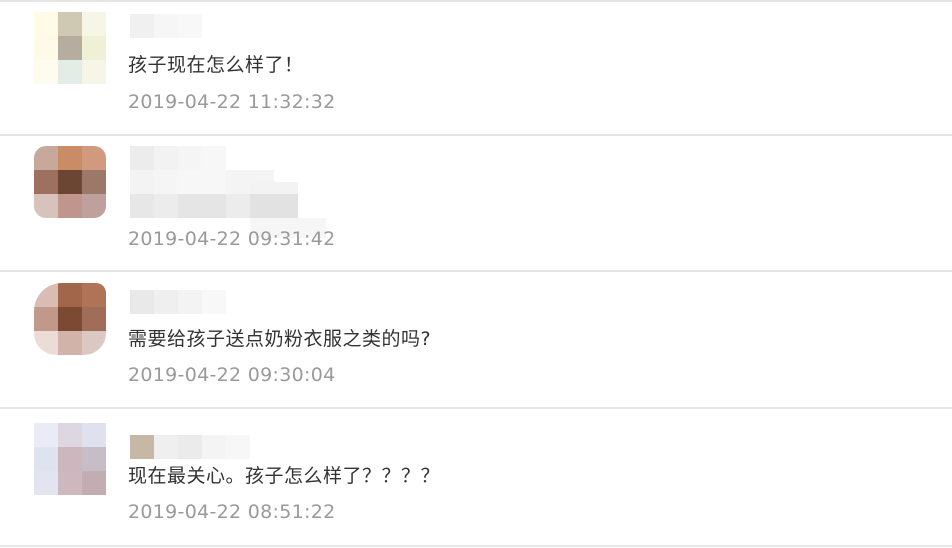  What do you see at coordinates (476, 546) in the screenshot?
I see `divider` at bounding box center [476, 546].